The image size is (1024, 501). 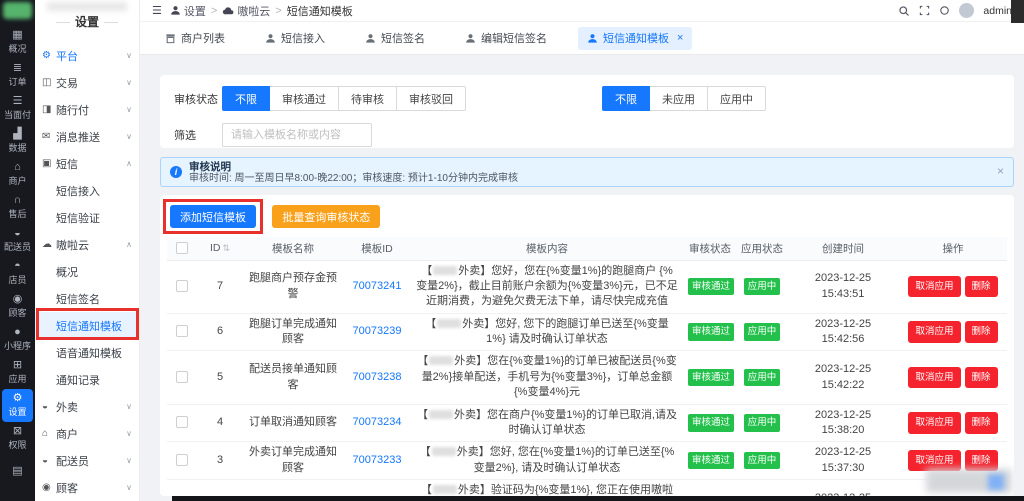 What do you see at coordinates (220, 377) in the screenshot?
I see `cell-id: 5` at bounding box center [220, 377].